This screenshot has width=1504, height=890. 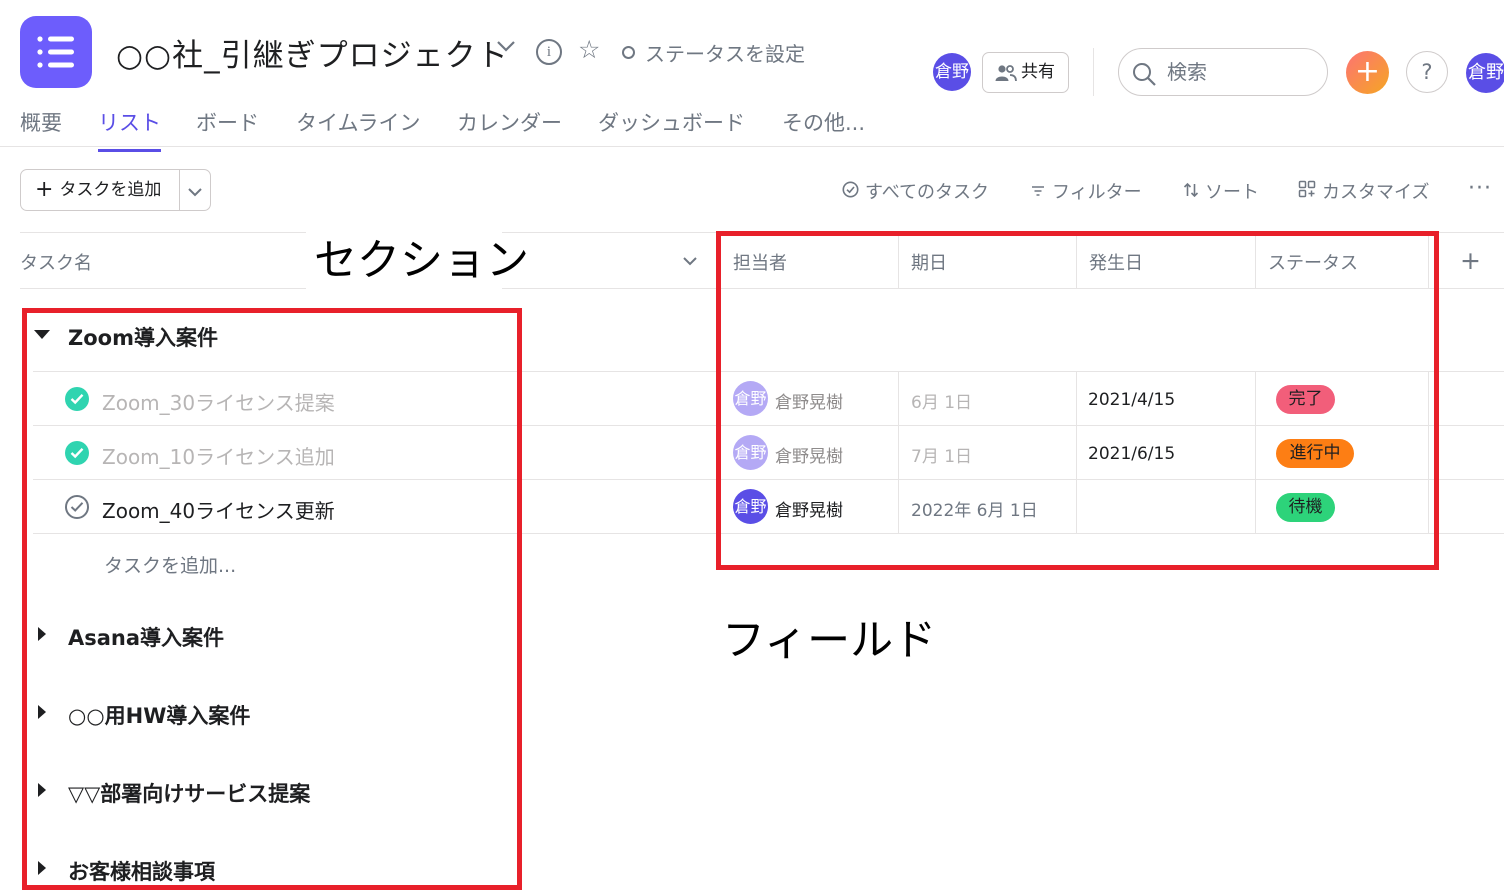 What do you see at coordinates (1144, 74) in the screenshot?
I see `search-icon` at bounding box center [1144, 74].